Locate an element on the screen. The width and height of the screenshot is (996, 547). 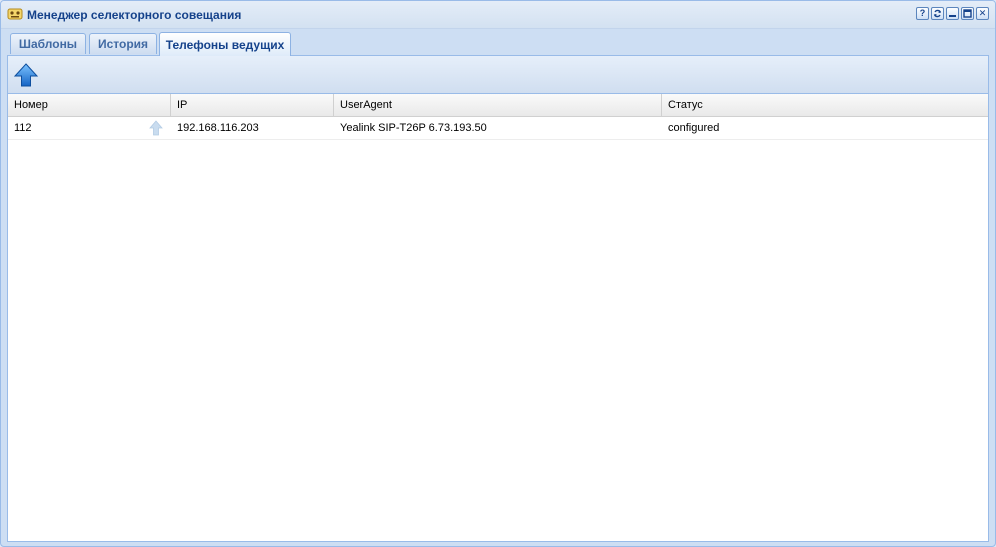
tab-templates: Шаблоны is located at coordinates (48, 43).